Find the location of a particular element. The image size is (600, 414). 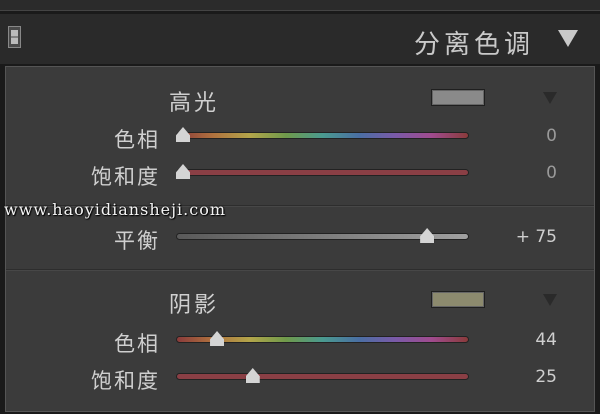

highlights-hue-value: 0 is located at coordinates (527, 136).